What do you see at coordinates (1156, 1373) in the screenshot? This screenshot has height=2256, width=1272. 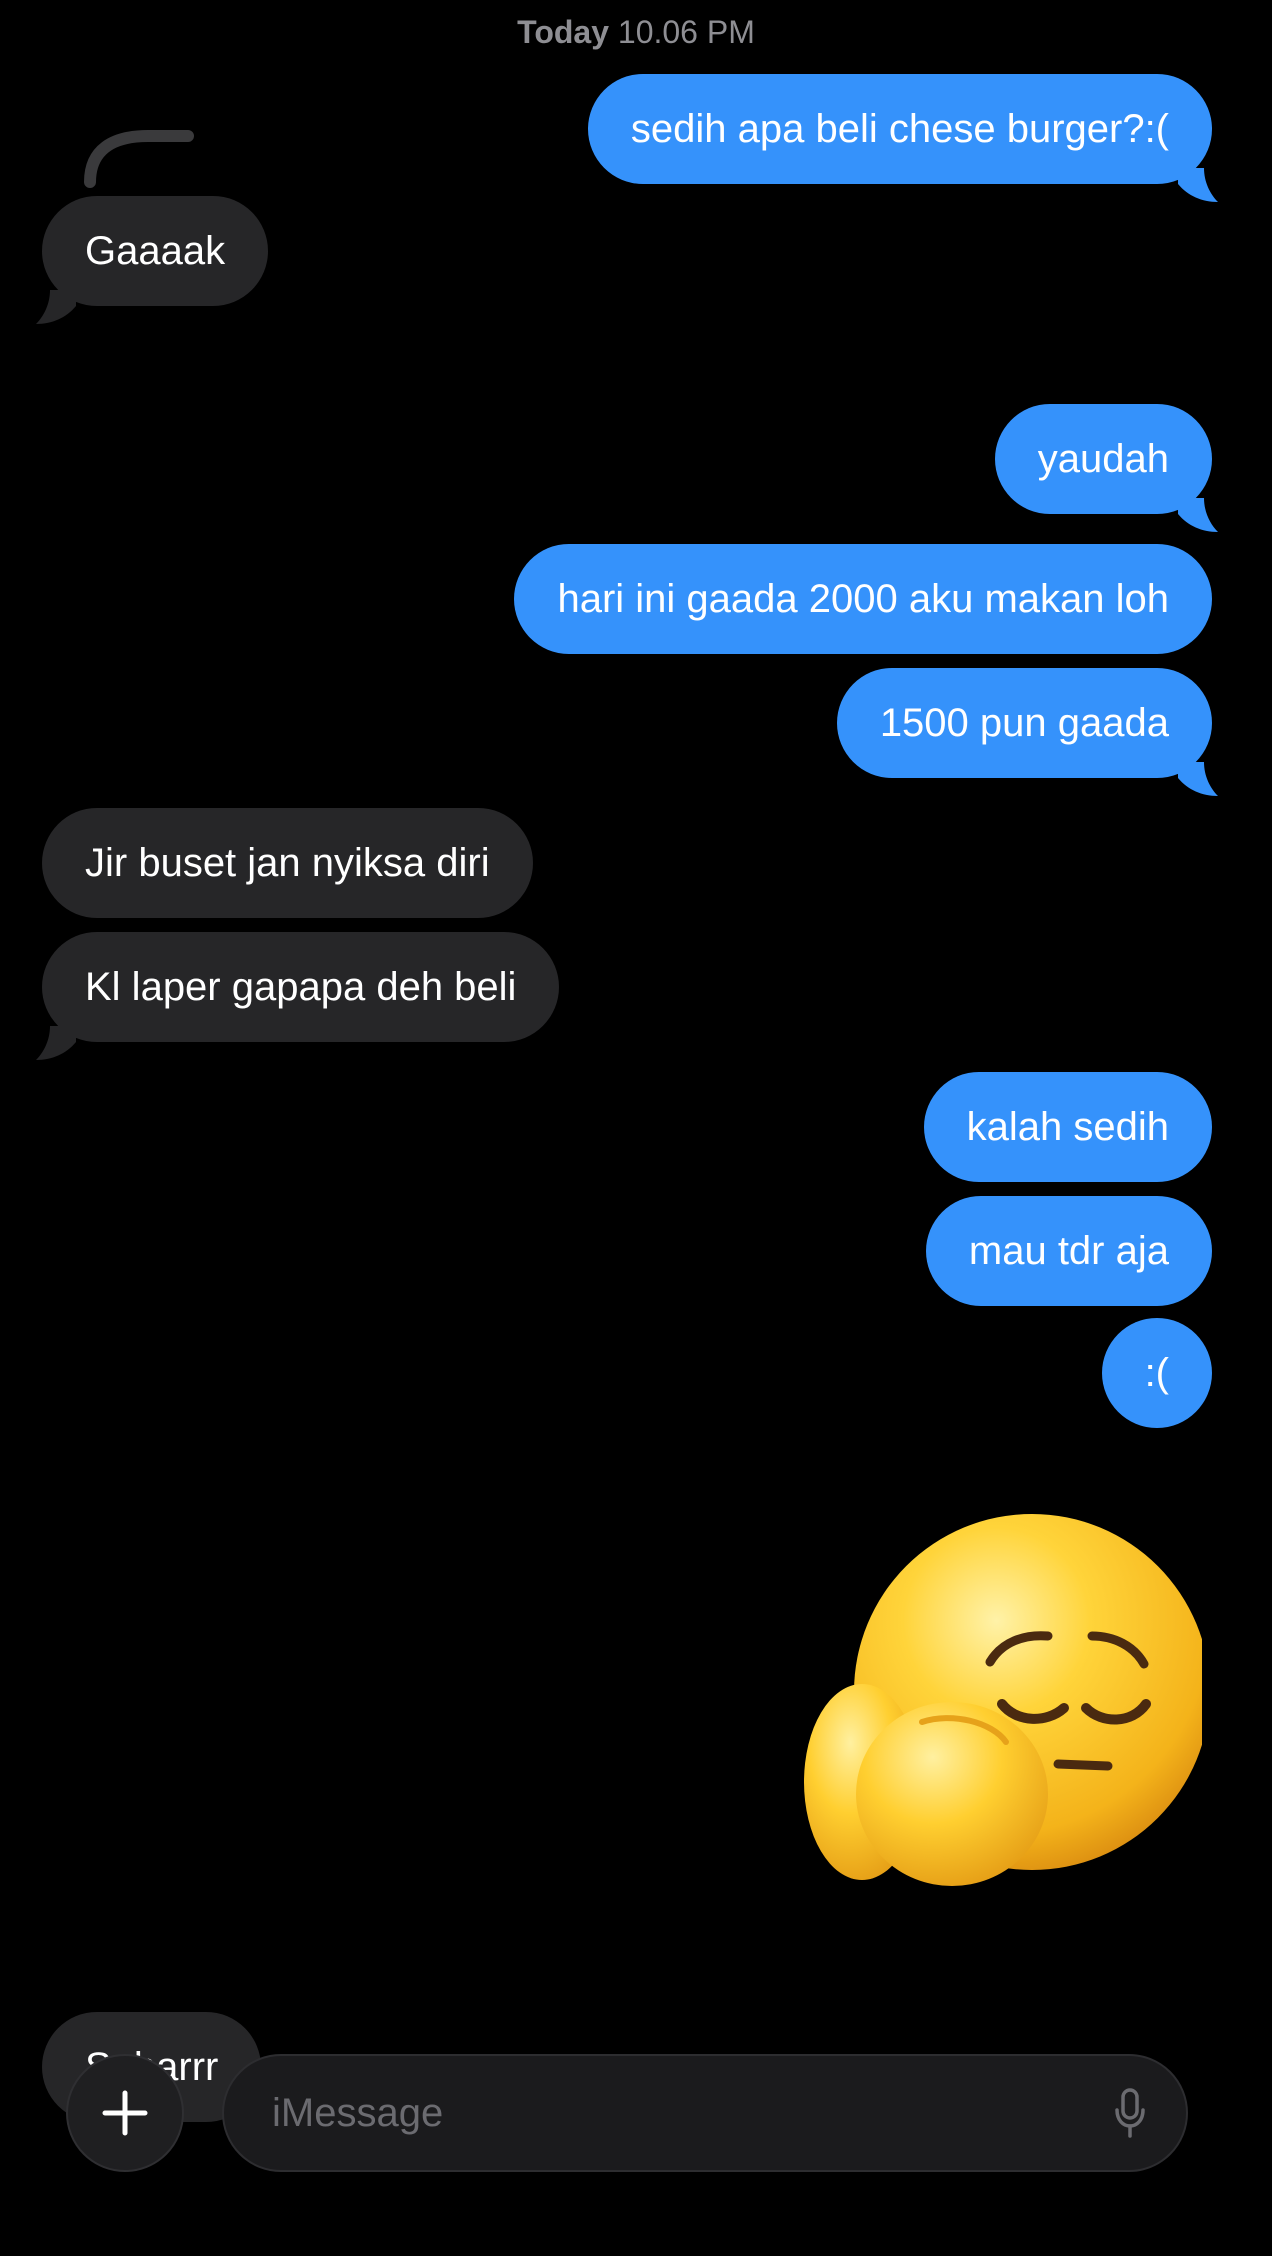 I see `message-bubble-outgoing: :(` at bounding box center [1156, 1373].